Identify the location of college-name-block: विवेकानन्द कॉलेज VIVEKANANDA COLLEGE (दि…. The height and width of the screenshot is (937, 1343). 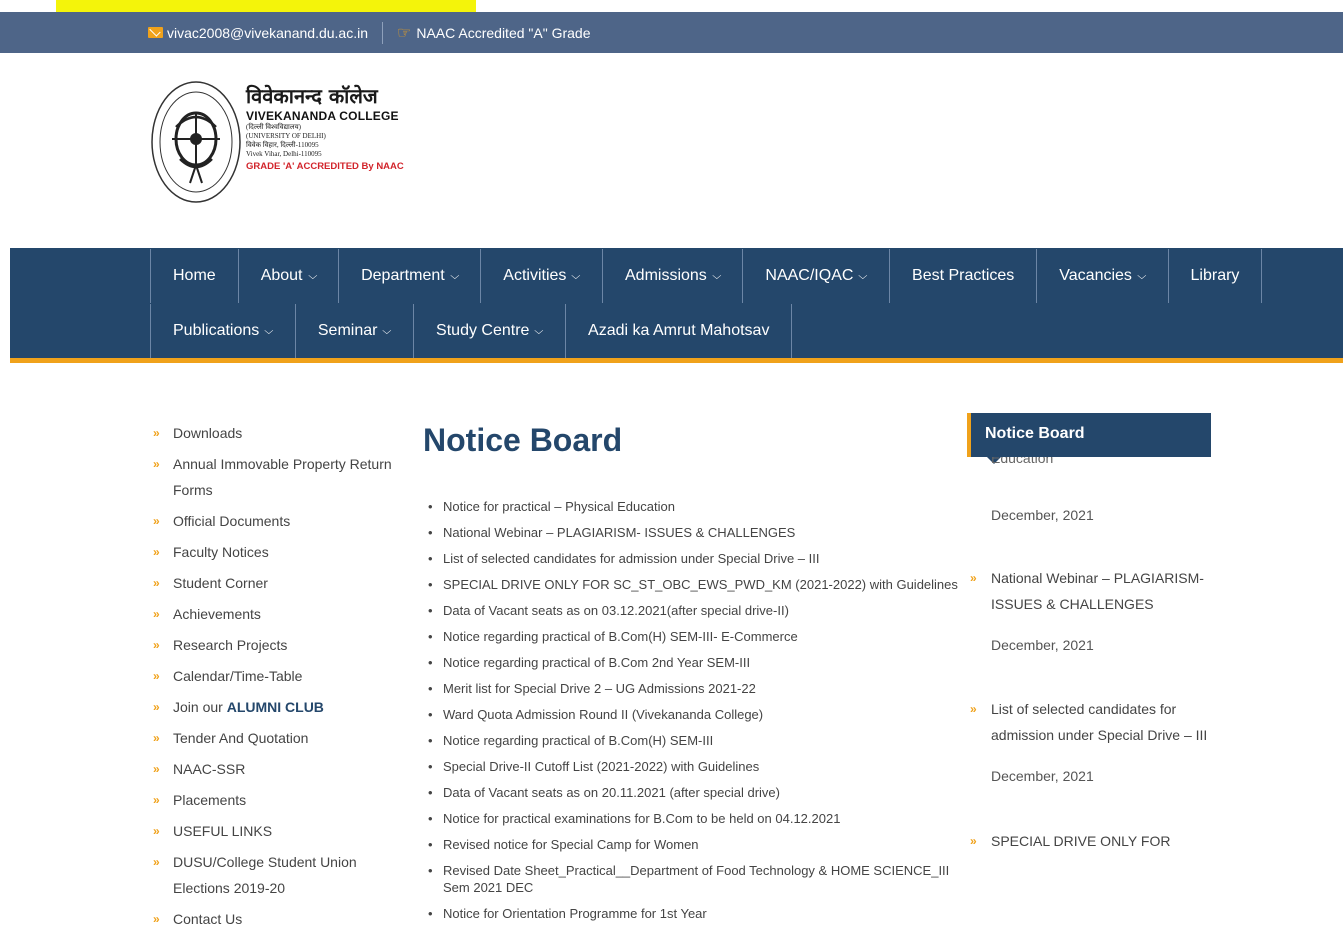
(331, 128).